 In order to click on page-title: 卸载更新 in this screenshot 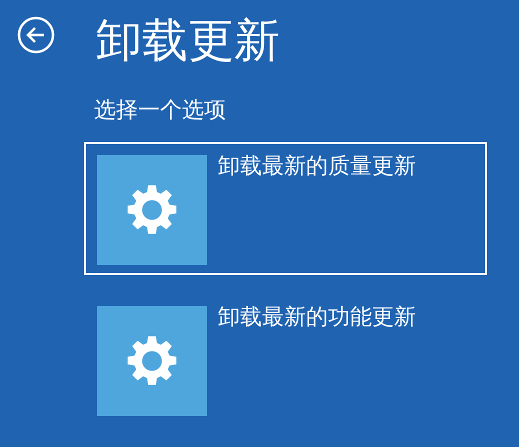, I will do `click(188, 40)`.